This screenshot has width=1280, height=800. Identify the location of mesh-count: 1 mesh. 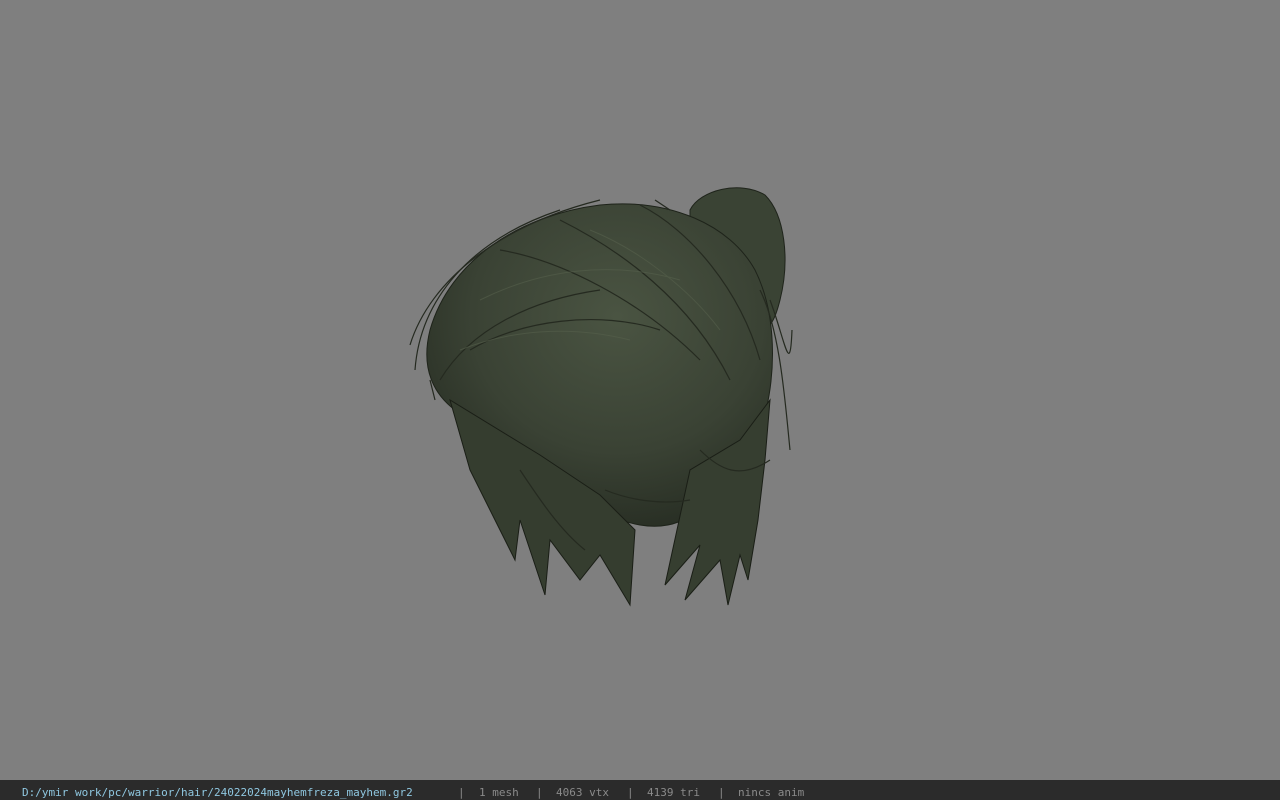
(499, 792).